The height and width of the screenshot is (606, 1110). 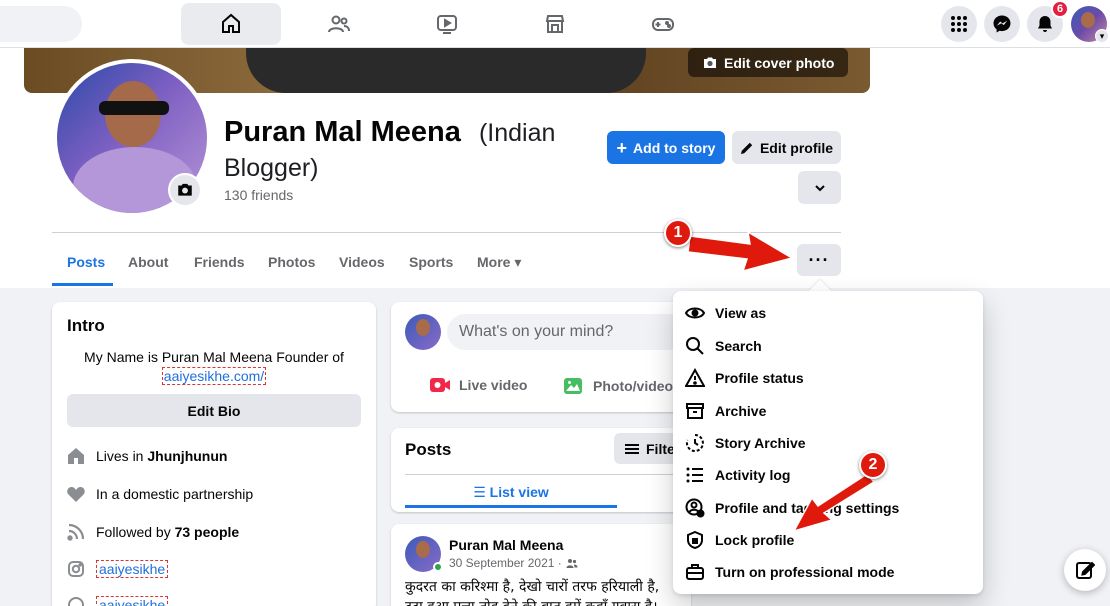 What do you see at coordinates (1002, 24) in the screenshot?
I see `messenger-button` at bounding box center [1002, 24].